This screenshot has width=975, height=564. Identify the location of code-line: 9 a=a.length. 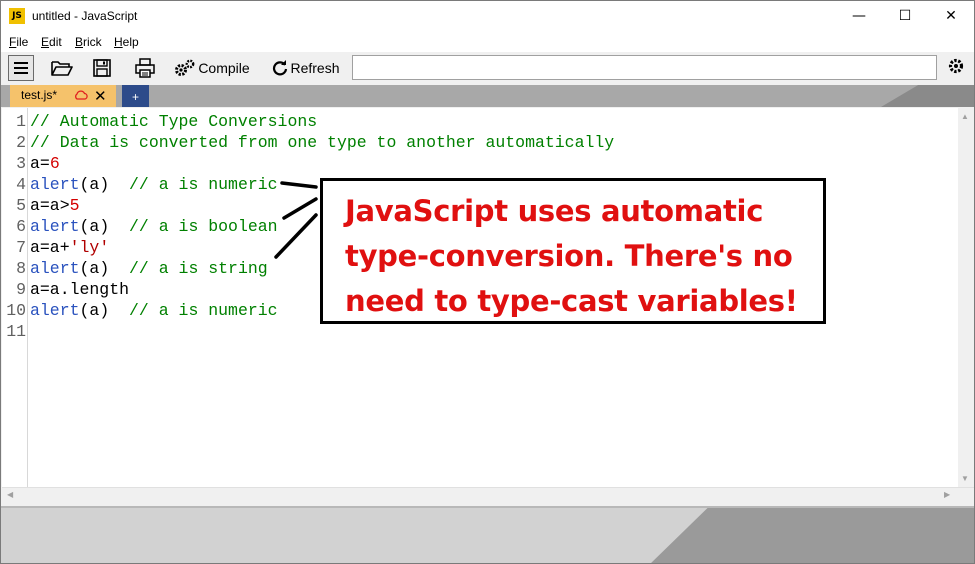
(65, 289).